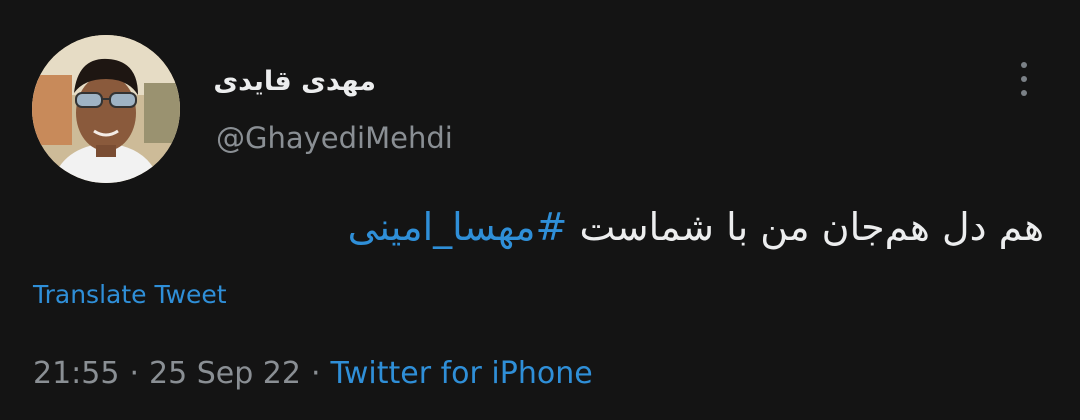 Image resolution: width=1080 pixels, height=420 pixels. I want to click on tweet-body: هم دل هم‌جان من با شماست, so click(805, 227).